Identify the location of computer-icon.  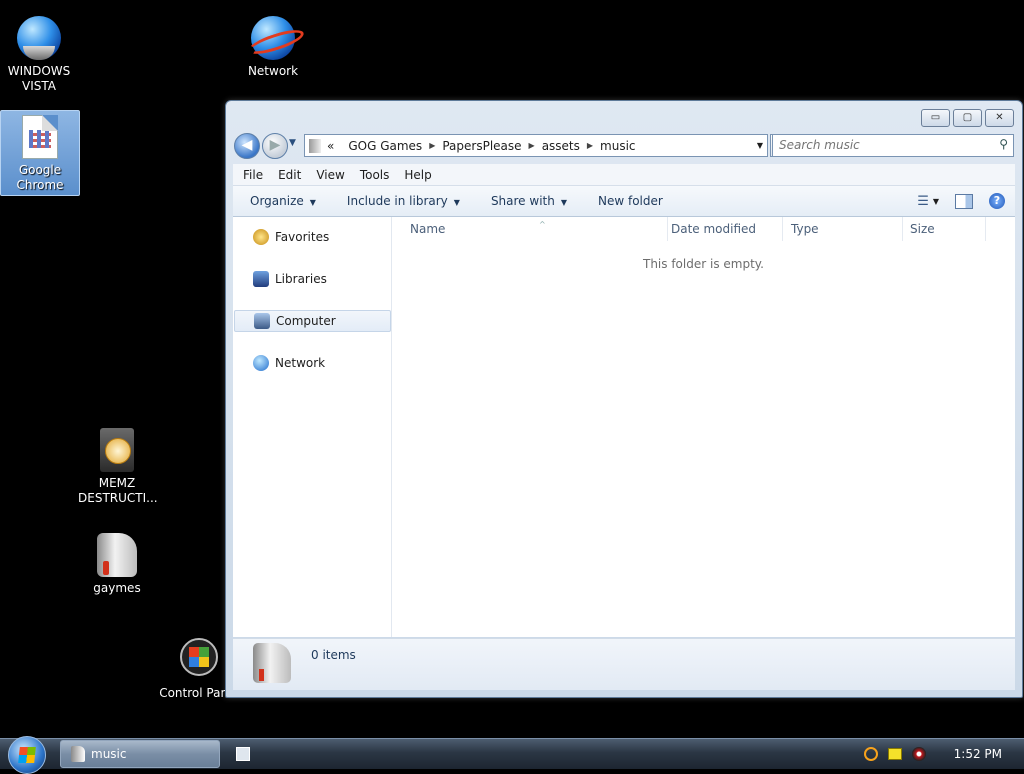
(262, 321).